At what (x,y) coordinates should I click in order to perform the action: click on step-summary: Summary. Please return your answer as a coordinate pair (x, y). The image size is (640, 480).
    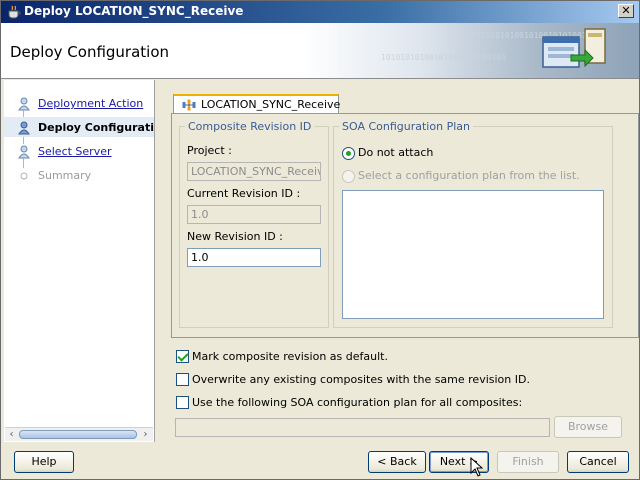
    Looking at the image, I should click on (79, 175).